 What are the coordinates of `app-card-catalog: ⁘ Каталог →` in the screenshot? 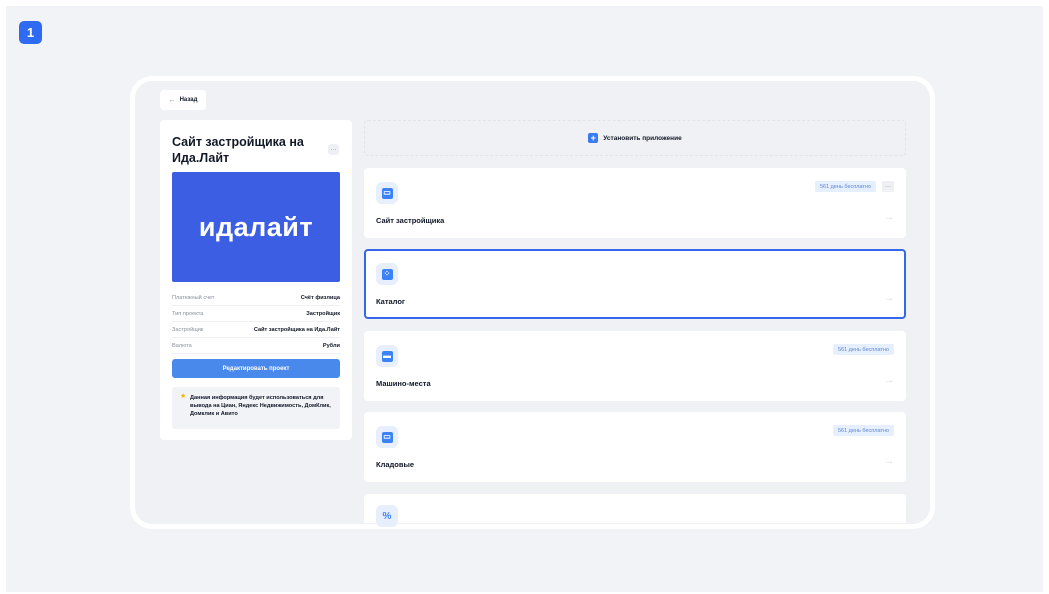 It's located at (635, 284).